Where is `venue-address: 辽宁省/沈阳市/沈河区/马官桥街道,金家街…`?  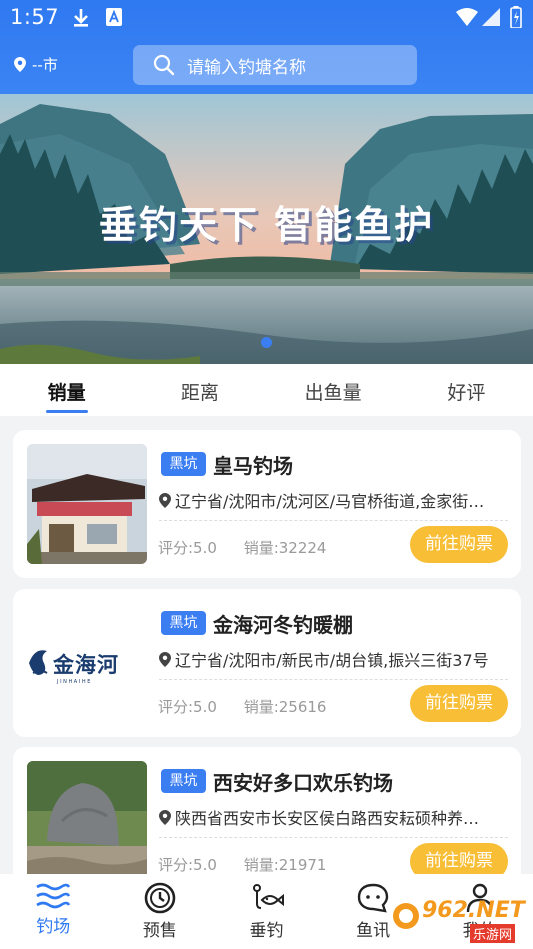 venue-address: 辽宁省/沈阳市/沈河区/马官桥街道,金家街… is located at coordinates (334, 500).